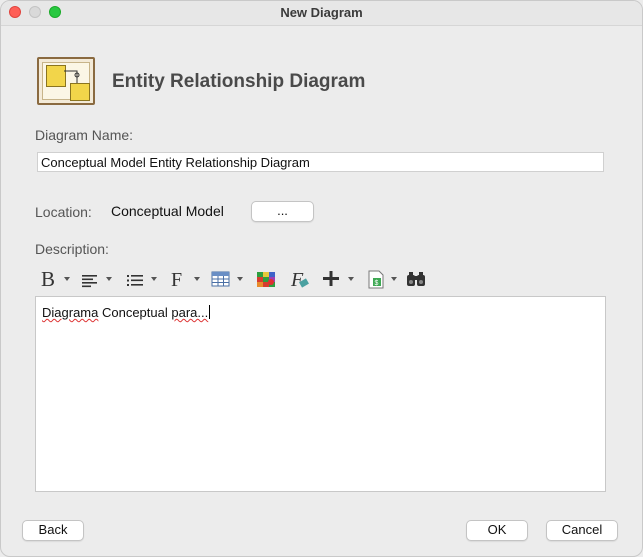  I want to click on file-button: $, so click(384, 279).